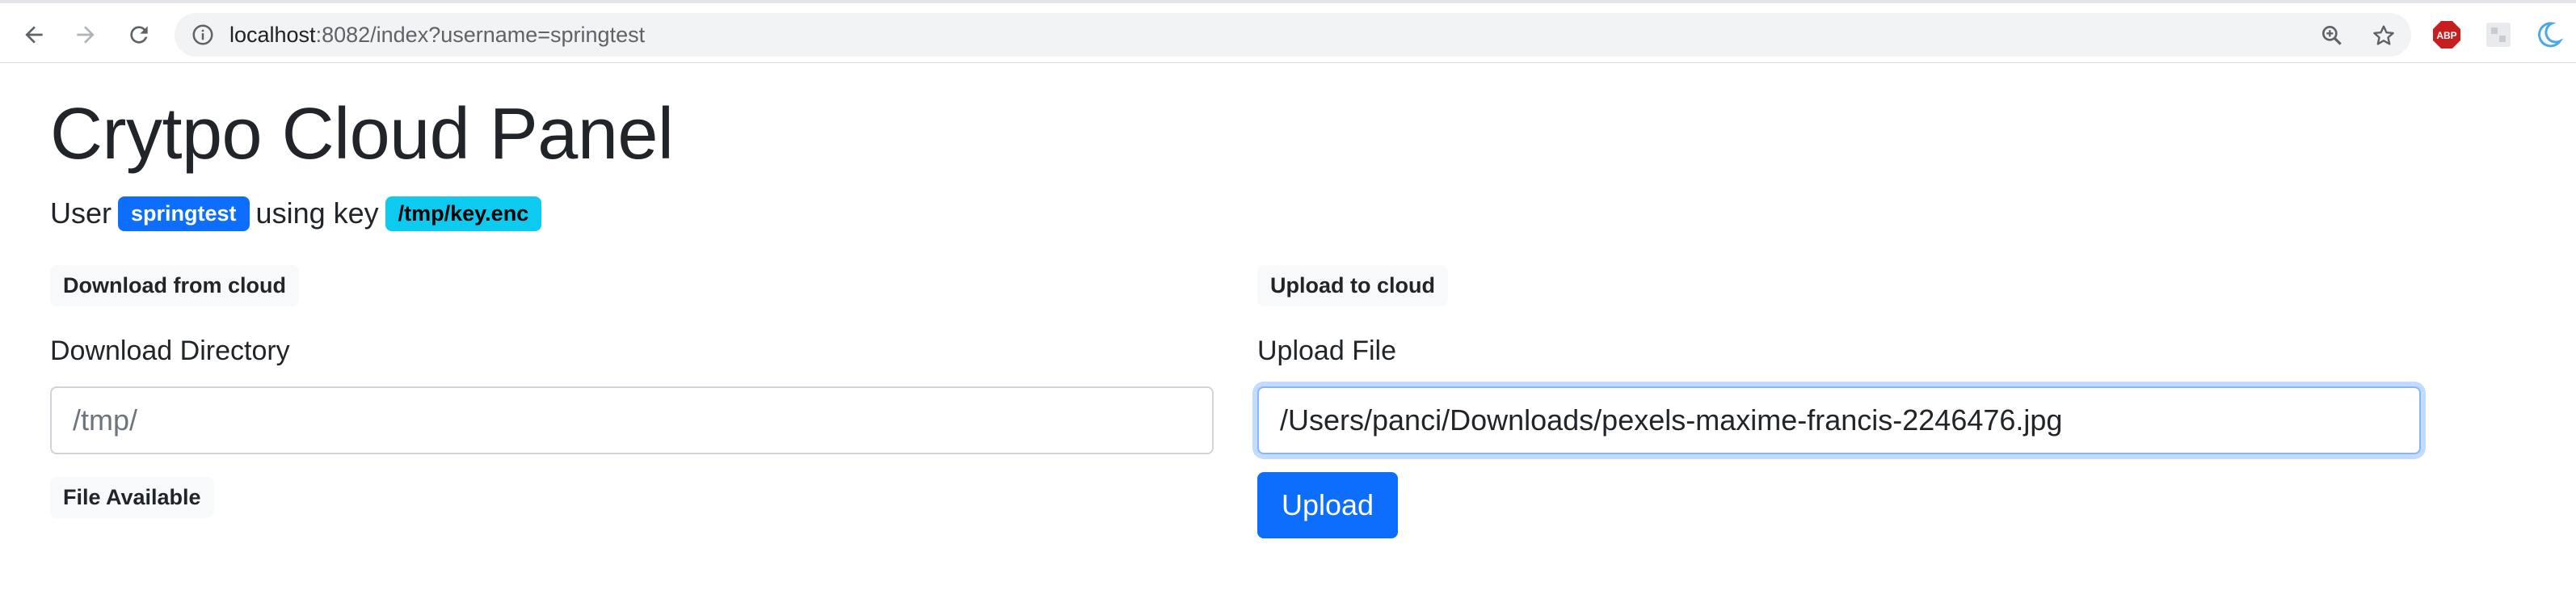  I want to click on zoom-icon, so click(2332, 36).